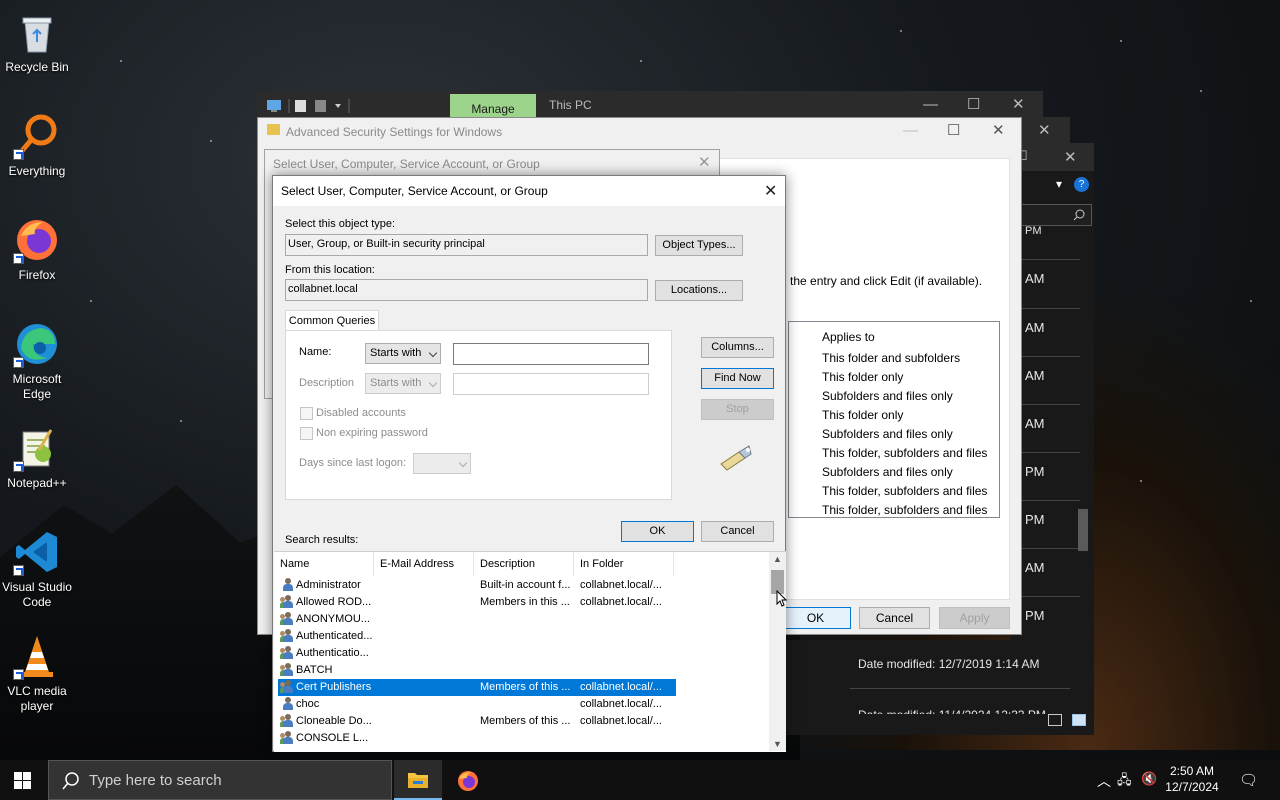 This screenshot has height=800, width=1280. Describe the element at coordinates (322, 540) in the screenshot. I see `search-results-label: Search results:` at that location.